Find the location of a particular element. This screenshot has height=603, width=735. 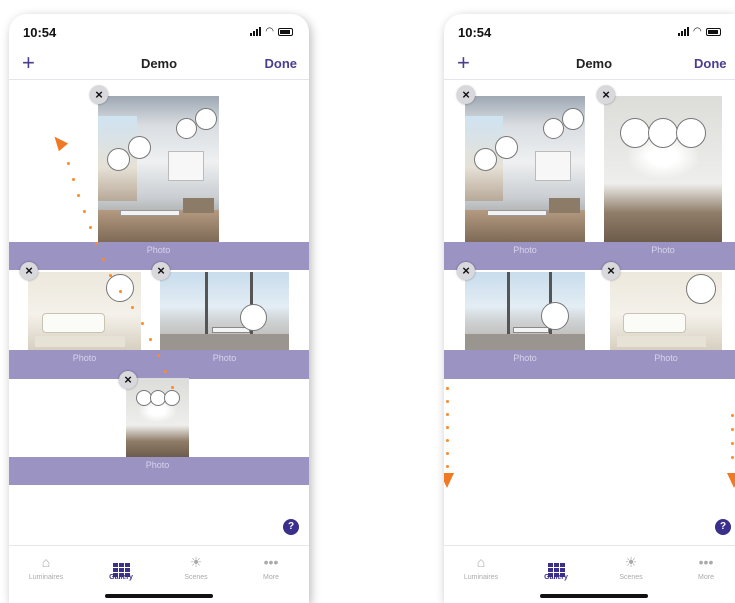

tab-label: More is located at coordinates (271, 577).